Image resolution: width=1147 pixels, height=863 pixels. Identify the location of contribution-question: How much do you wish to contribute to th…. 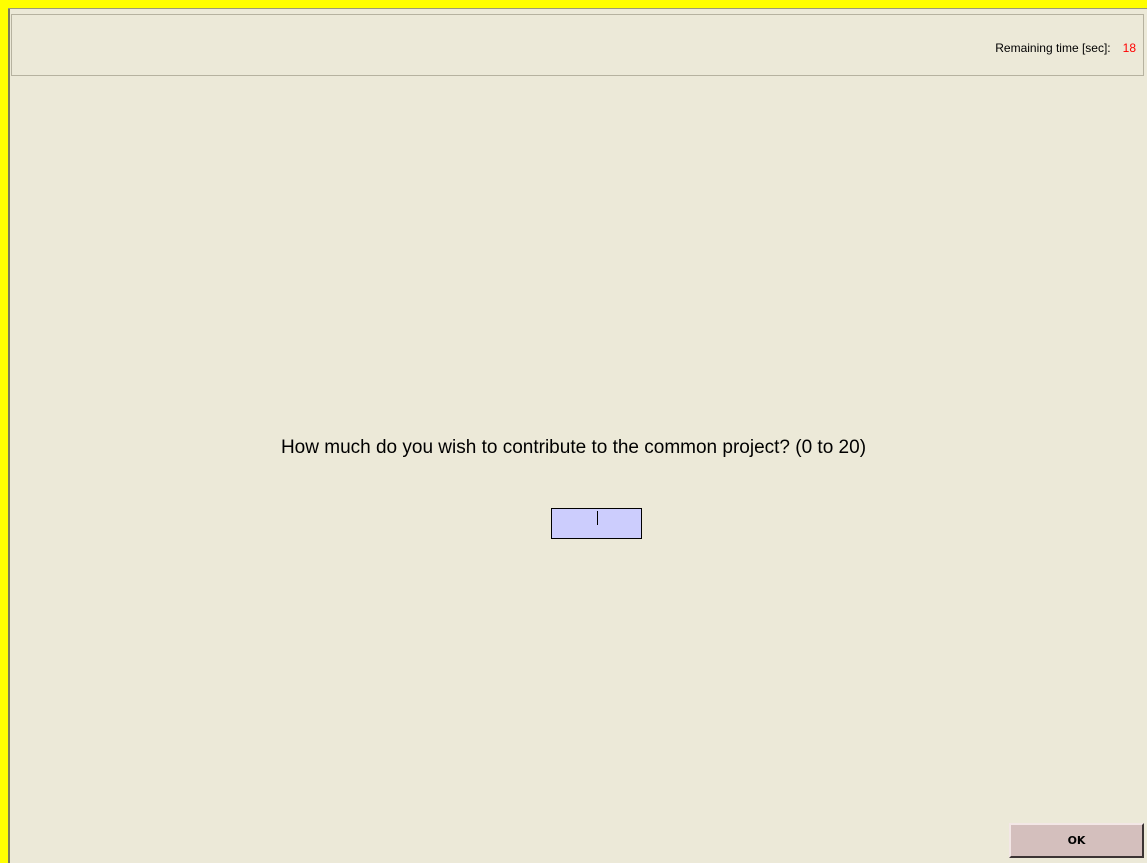
(573, 447).